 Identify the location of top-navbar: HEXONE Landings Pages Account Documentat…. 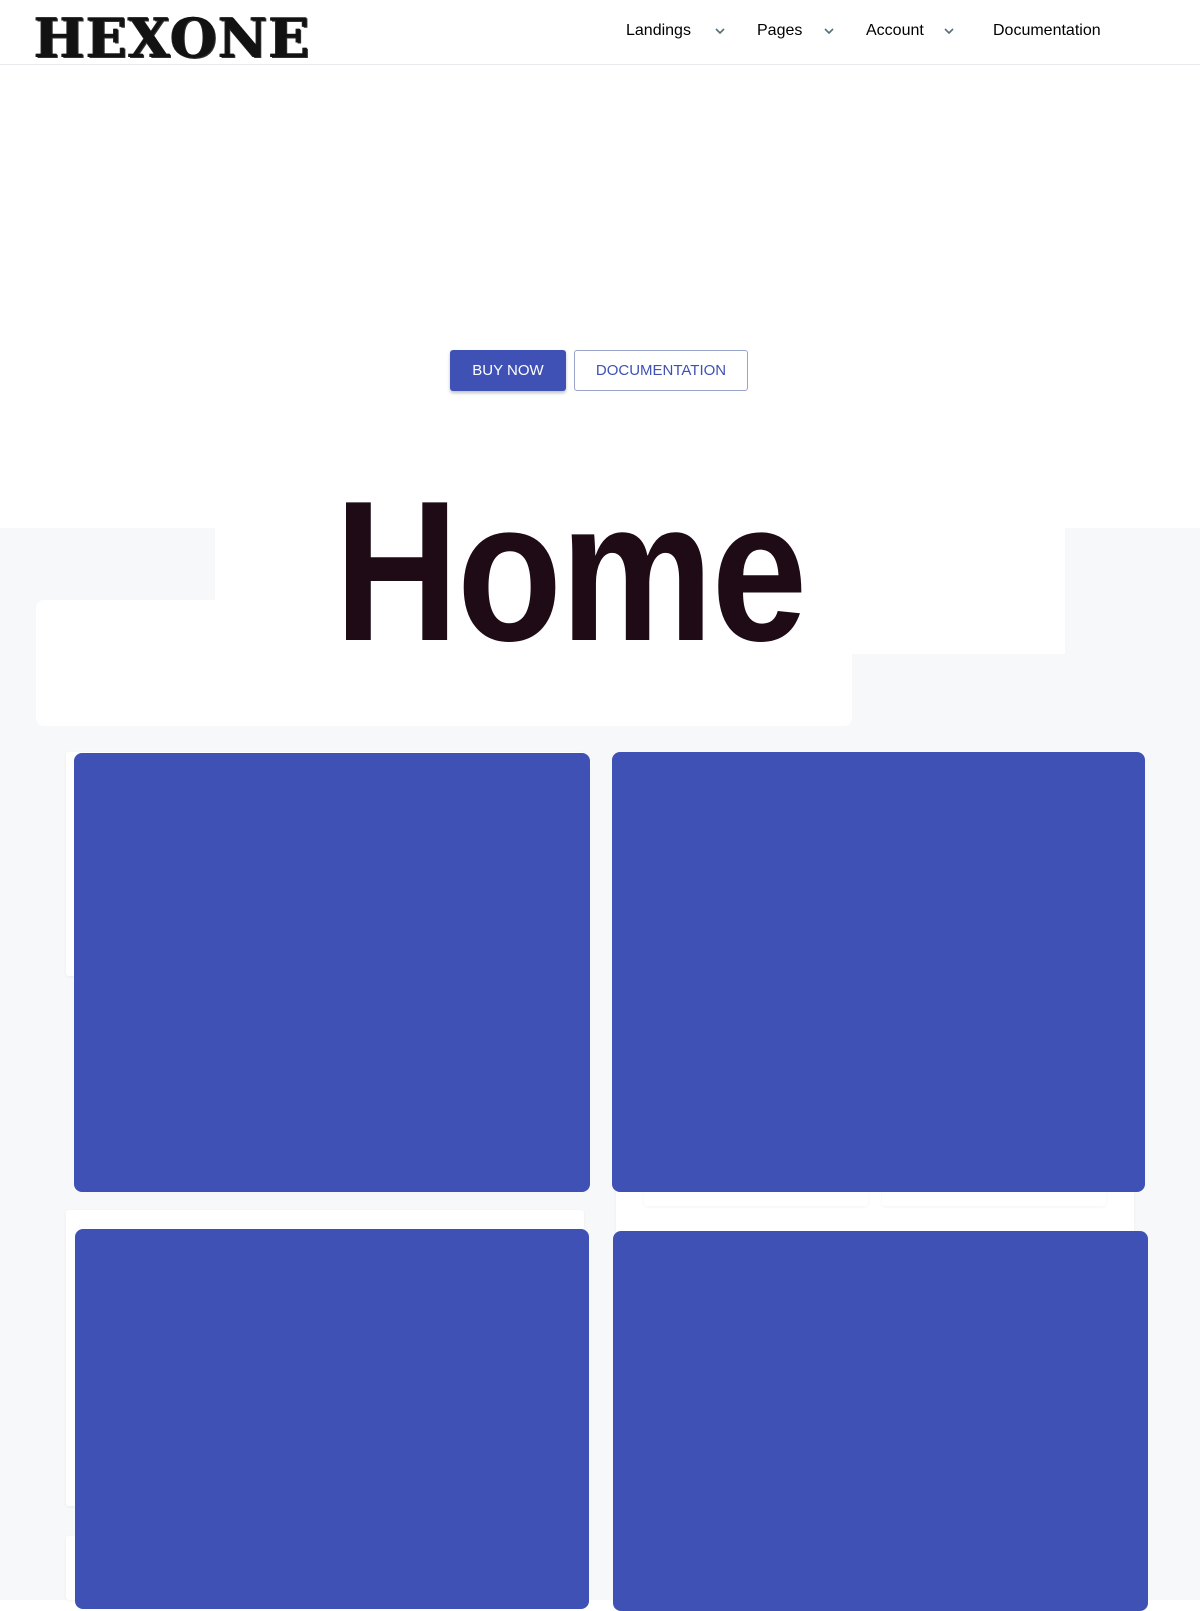
(600, 33).